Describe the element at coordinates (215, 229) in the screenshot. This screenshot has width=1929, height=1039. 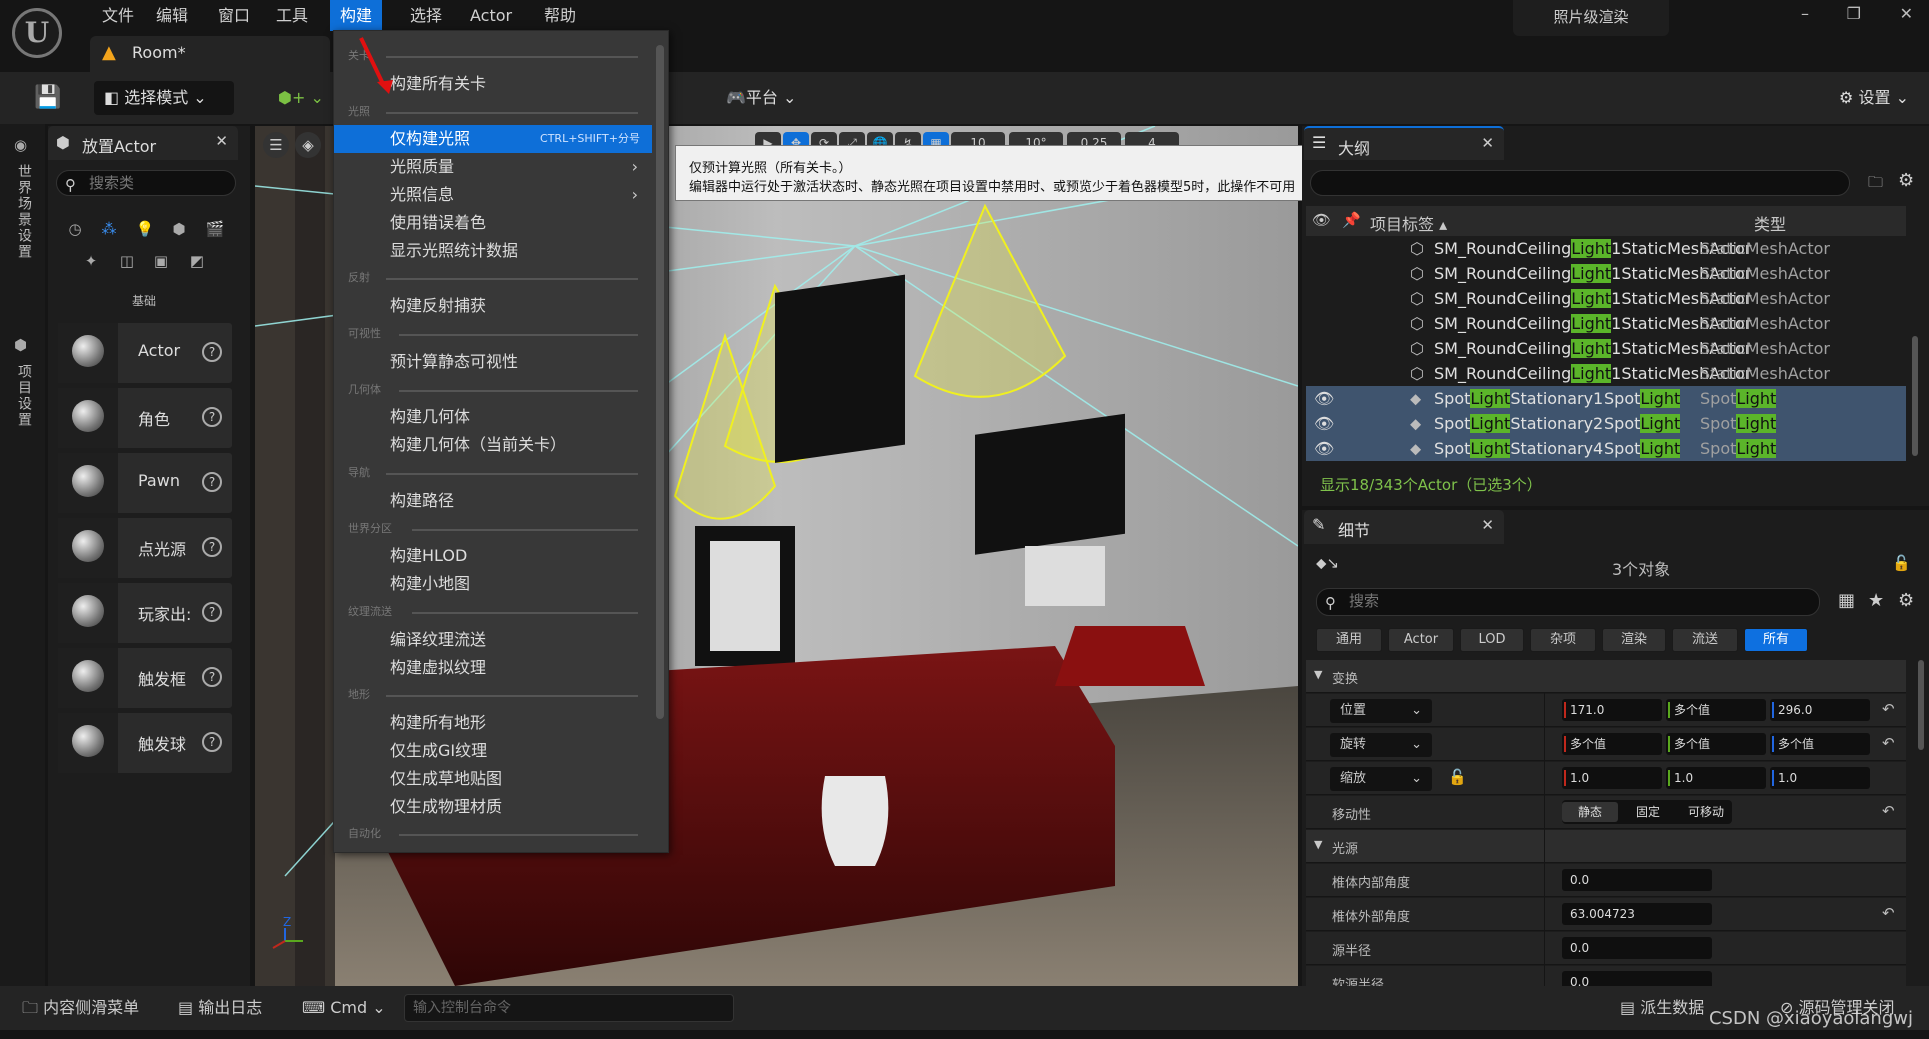
I see `cinematic-icon: 🎬` at that location.